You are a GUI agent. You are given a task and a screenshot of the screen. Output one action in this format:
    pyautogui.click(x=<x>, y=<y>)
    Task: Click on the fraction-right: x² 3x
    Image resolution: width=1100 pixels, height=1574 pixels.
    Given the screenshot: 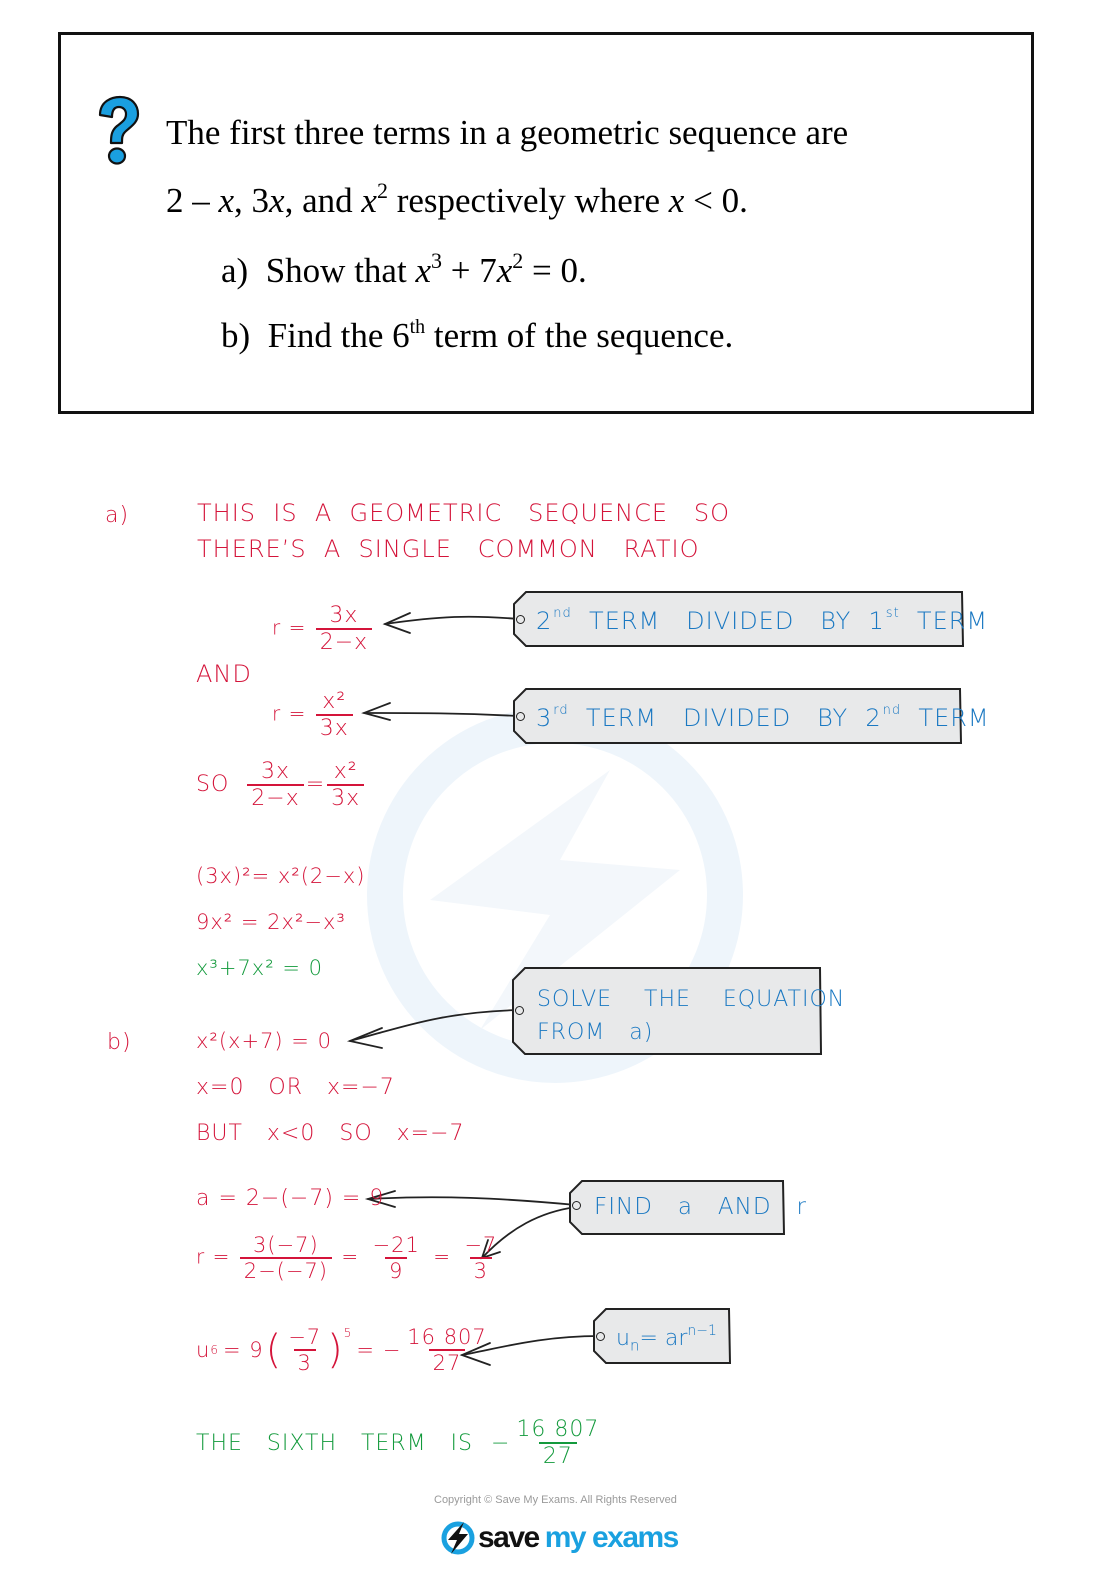 What is the action you would take?
    pyautogui.click(x=346, y=784)
    